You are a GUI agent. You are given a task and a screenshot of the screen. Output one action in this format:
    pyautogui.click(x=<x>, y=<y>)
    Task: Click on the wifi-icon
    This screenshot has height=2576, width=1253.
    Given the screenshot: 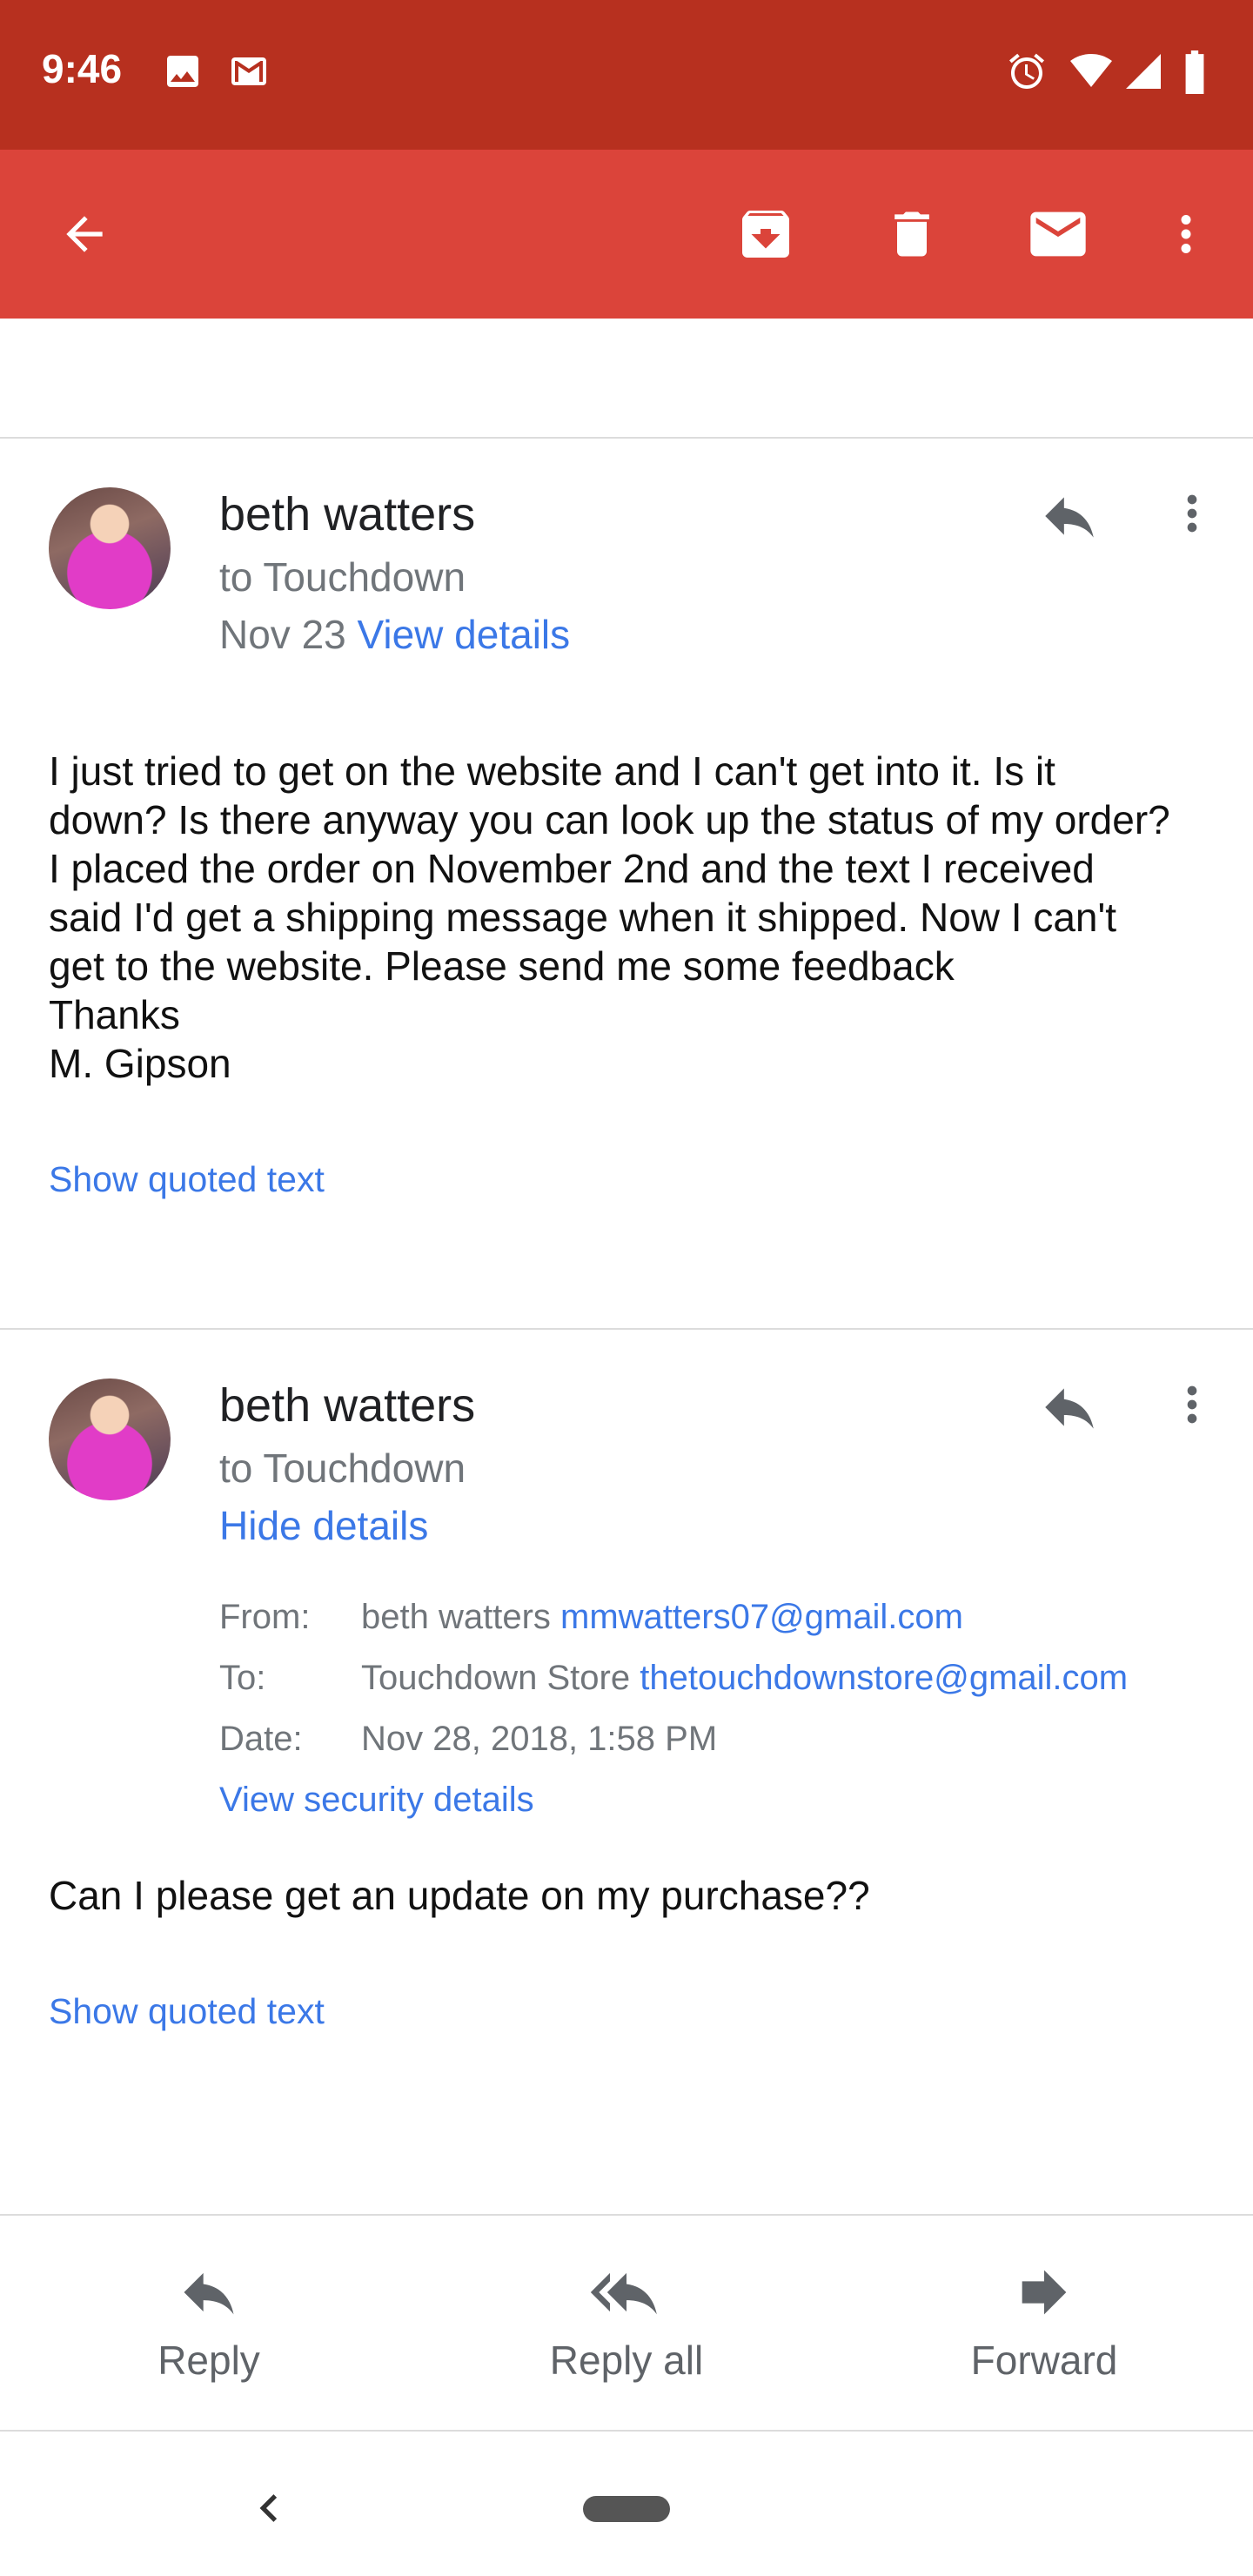 What is the action you would take?
    pyautogui.click(x=1091, y=71)
    